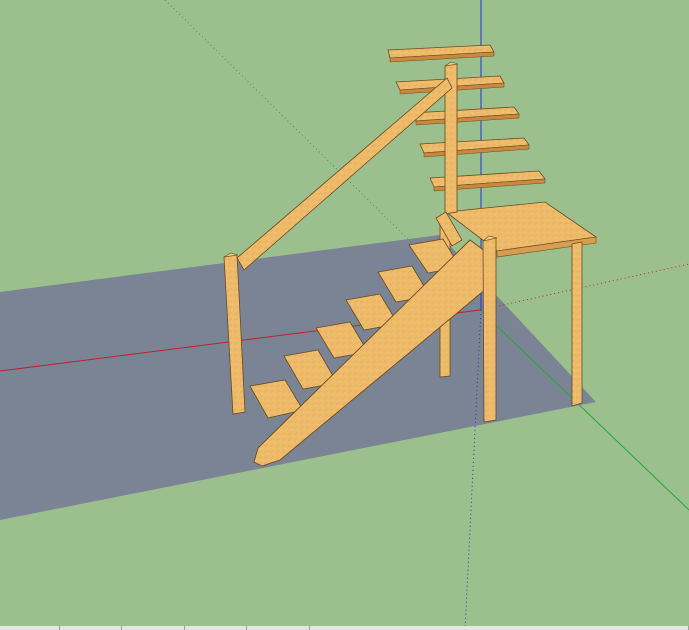 Image resolution: width=689 pixels, height=630 pixels. I want to click on status-bar, so click(344, 628).